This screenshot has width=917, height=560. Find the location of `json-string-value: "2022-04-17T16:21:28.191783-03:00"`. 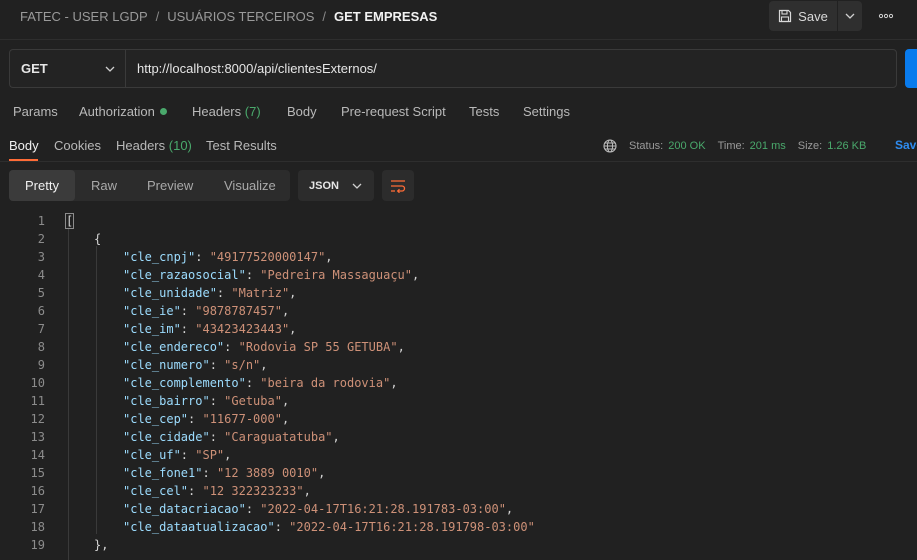

json-string-value: "2022-04-17T16:21:28.191783-03:00" is located at coordinates (383, 509).